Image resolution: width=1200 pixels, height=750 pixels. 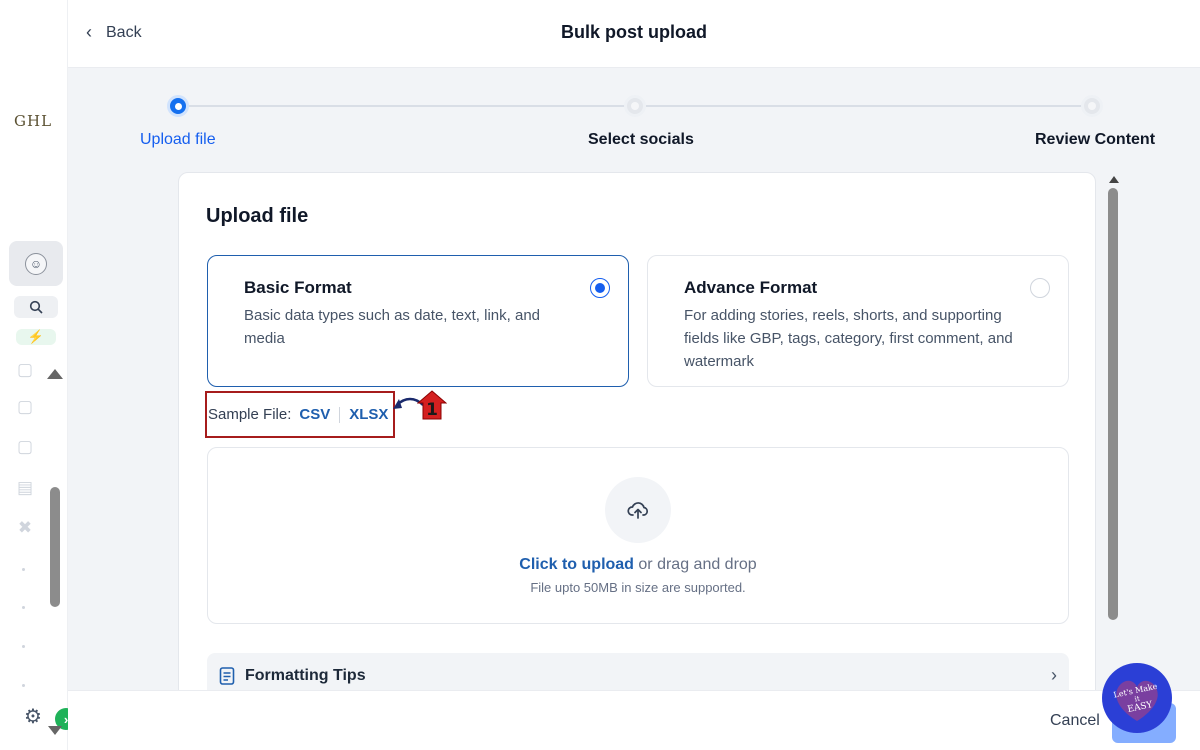 I want to click on clipboard-icon: ▤, so click(x=25, y=489).